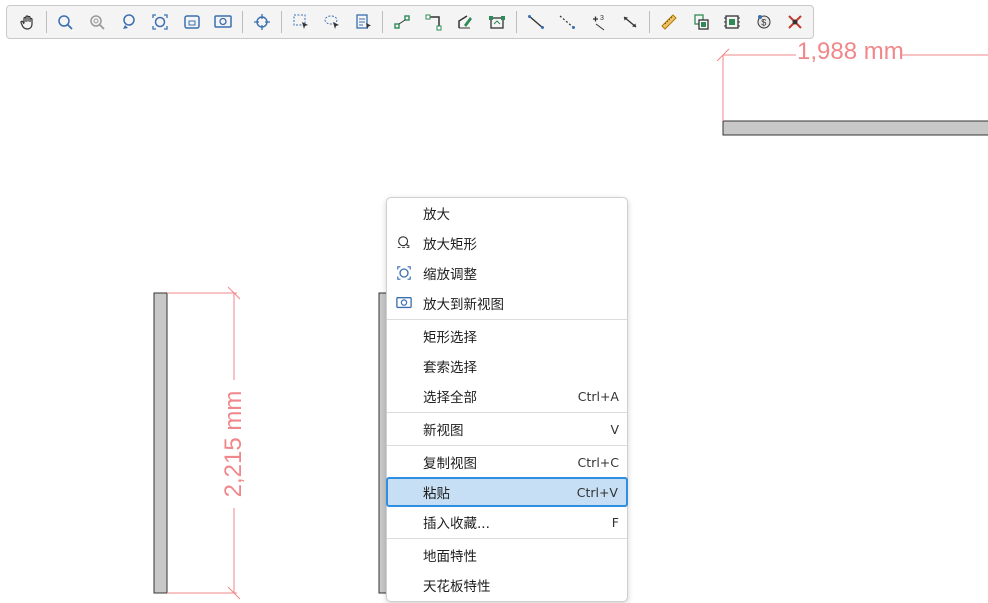  I want to click on menu-item: 粘贴 Ctrl+V, so click(507, 492).